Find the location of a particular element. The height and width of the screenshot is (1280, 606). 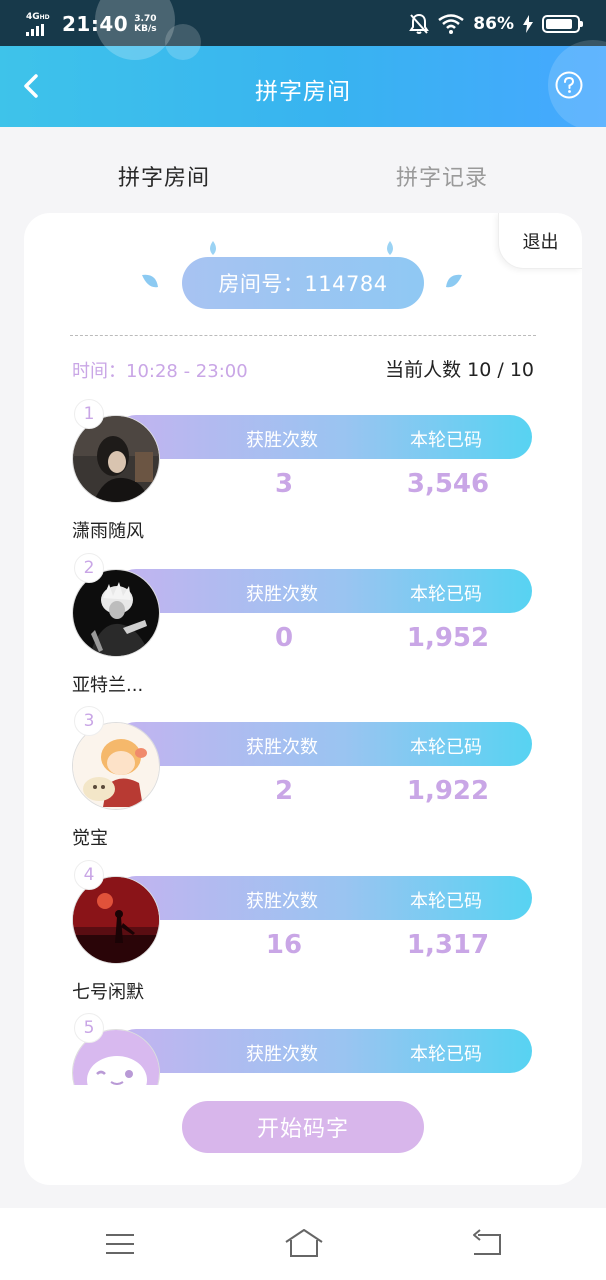

decor-bubble is located at coordinates (183, 42).